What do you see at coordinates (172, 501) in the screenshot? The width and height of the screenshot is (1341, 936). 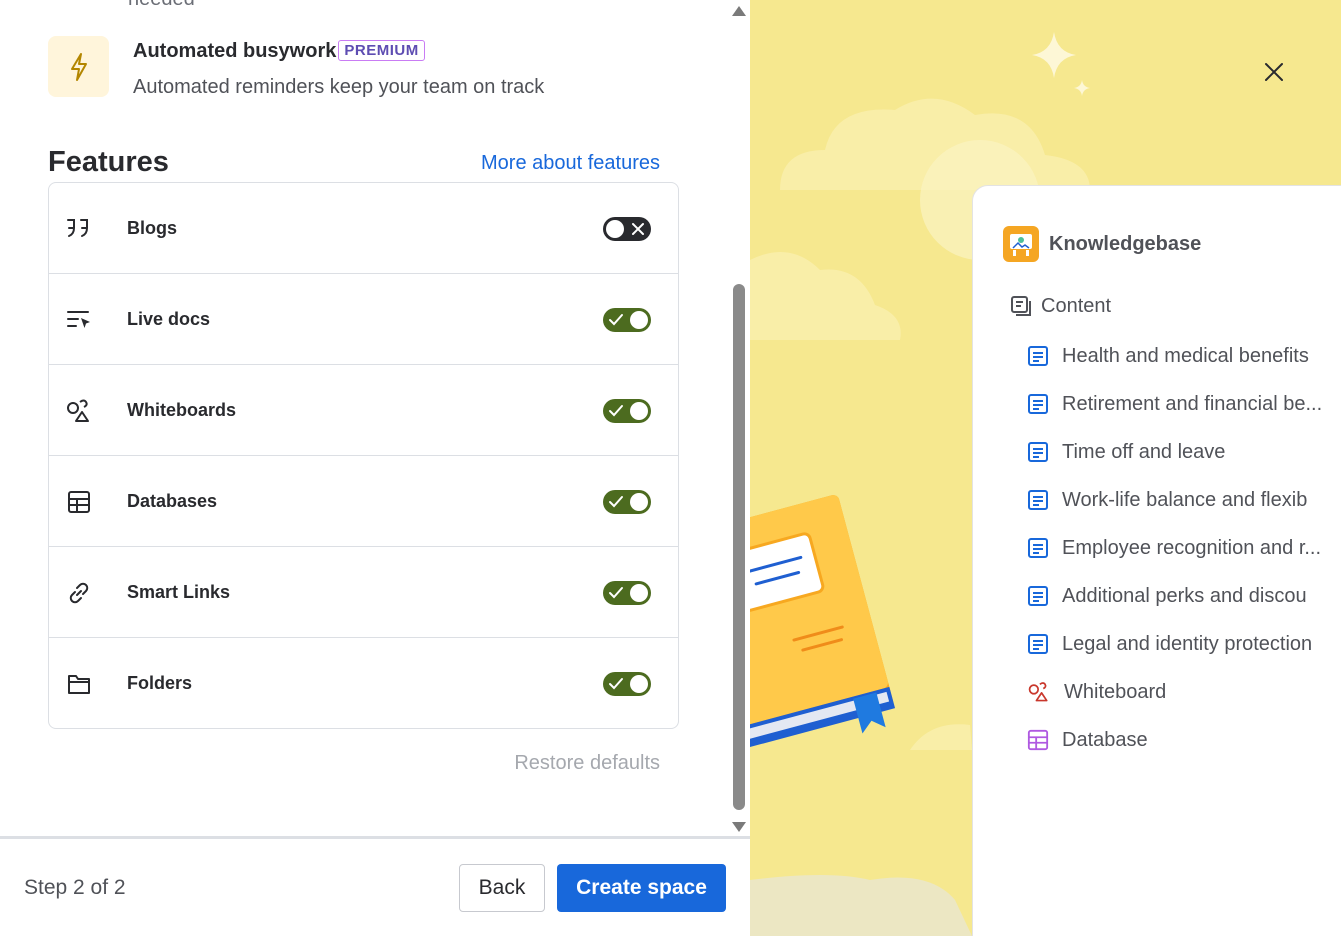 I see `feature-label-databases: Databases` at bounding box center [172, 501].